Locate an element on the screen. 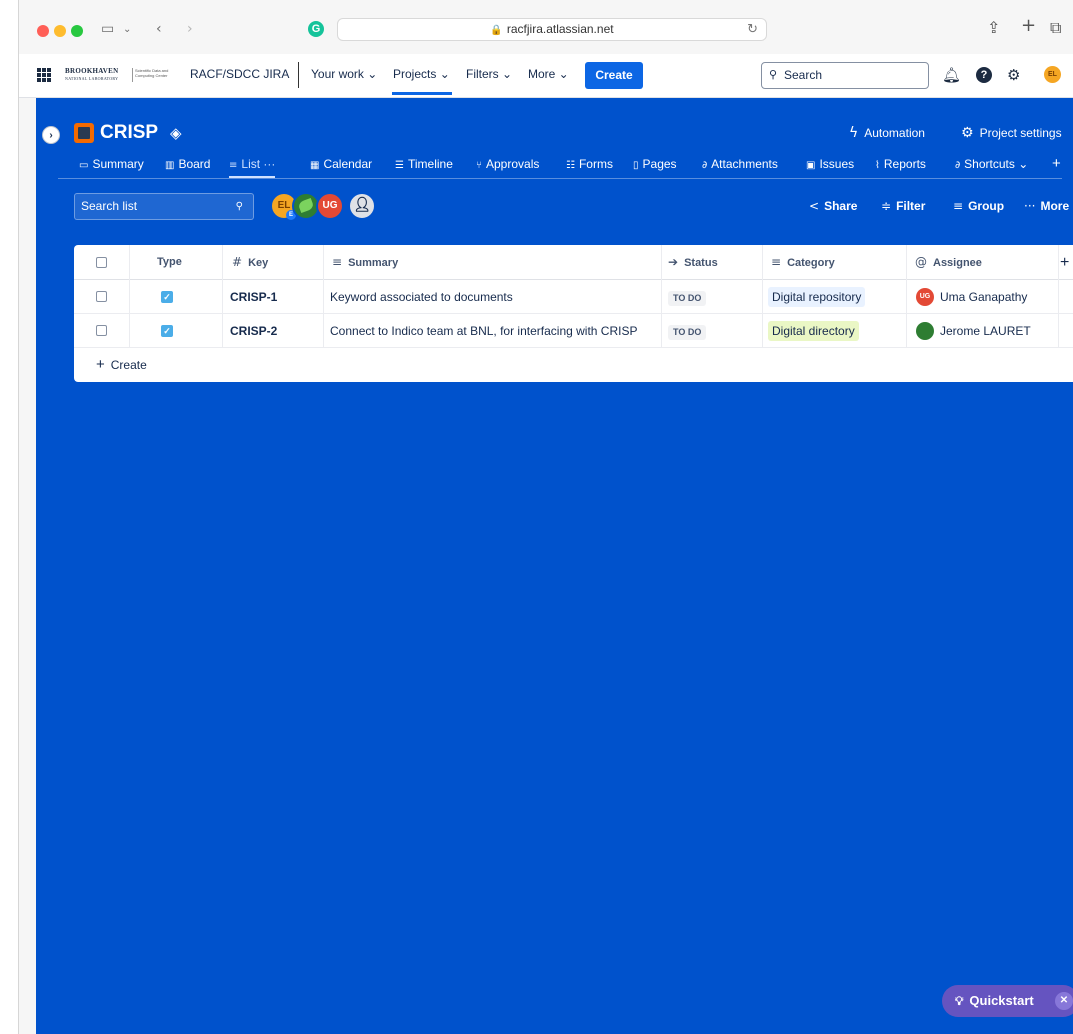  tab-attachments: ∂ Attachments is located at coordinates (740, 164).